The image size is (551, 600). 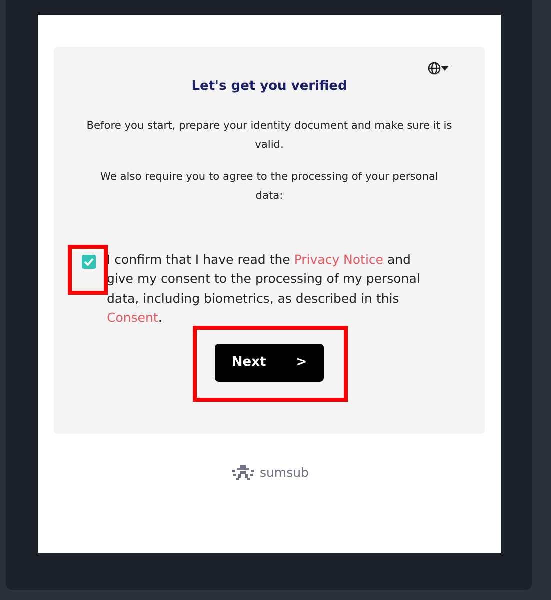 What do you see at coordinates (269, 363) in the screenshot?
I see `next-button: Next >` at bounding box center [269, 363].